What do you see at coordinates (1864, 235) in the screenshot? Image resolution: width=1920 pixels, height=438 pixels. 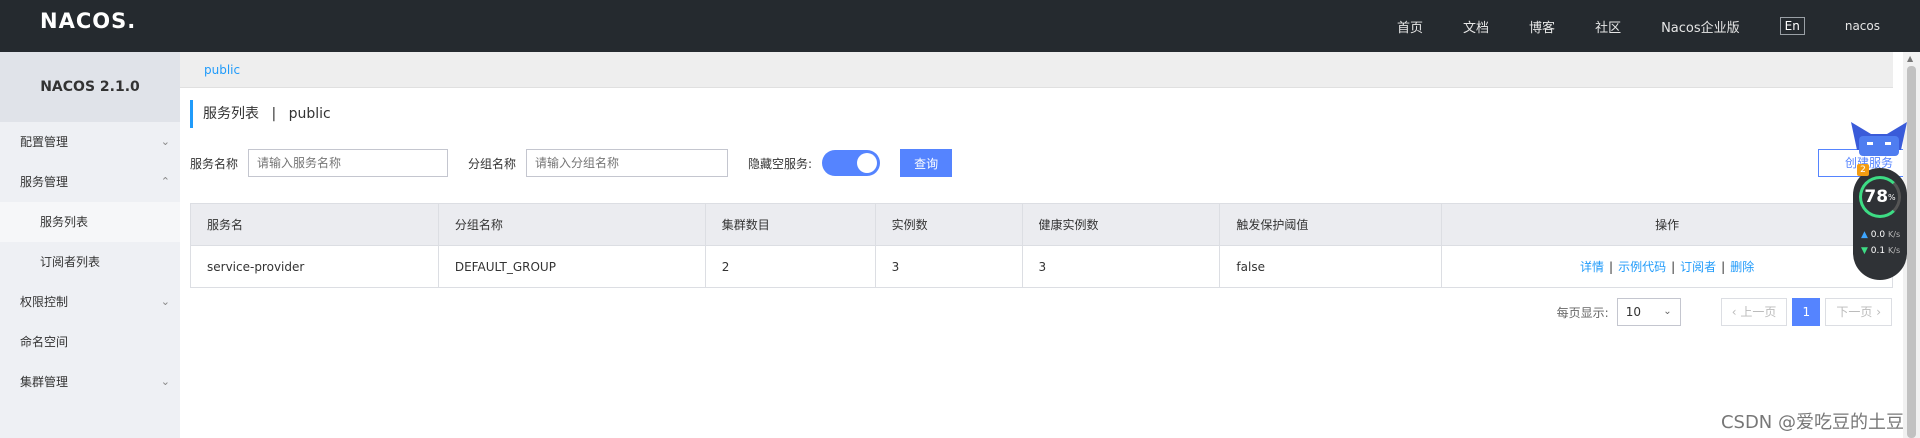 I see `arrow-up-icon: ▲` at bounding box center [1864, 235].